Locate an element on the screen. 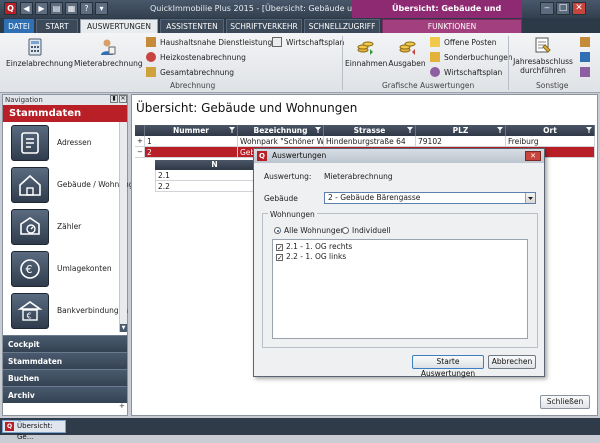 This screenshot has height=443, width=600. wirtschaftsplan2-button: Wirtschaftsplan is located at coordinates (466, 72).